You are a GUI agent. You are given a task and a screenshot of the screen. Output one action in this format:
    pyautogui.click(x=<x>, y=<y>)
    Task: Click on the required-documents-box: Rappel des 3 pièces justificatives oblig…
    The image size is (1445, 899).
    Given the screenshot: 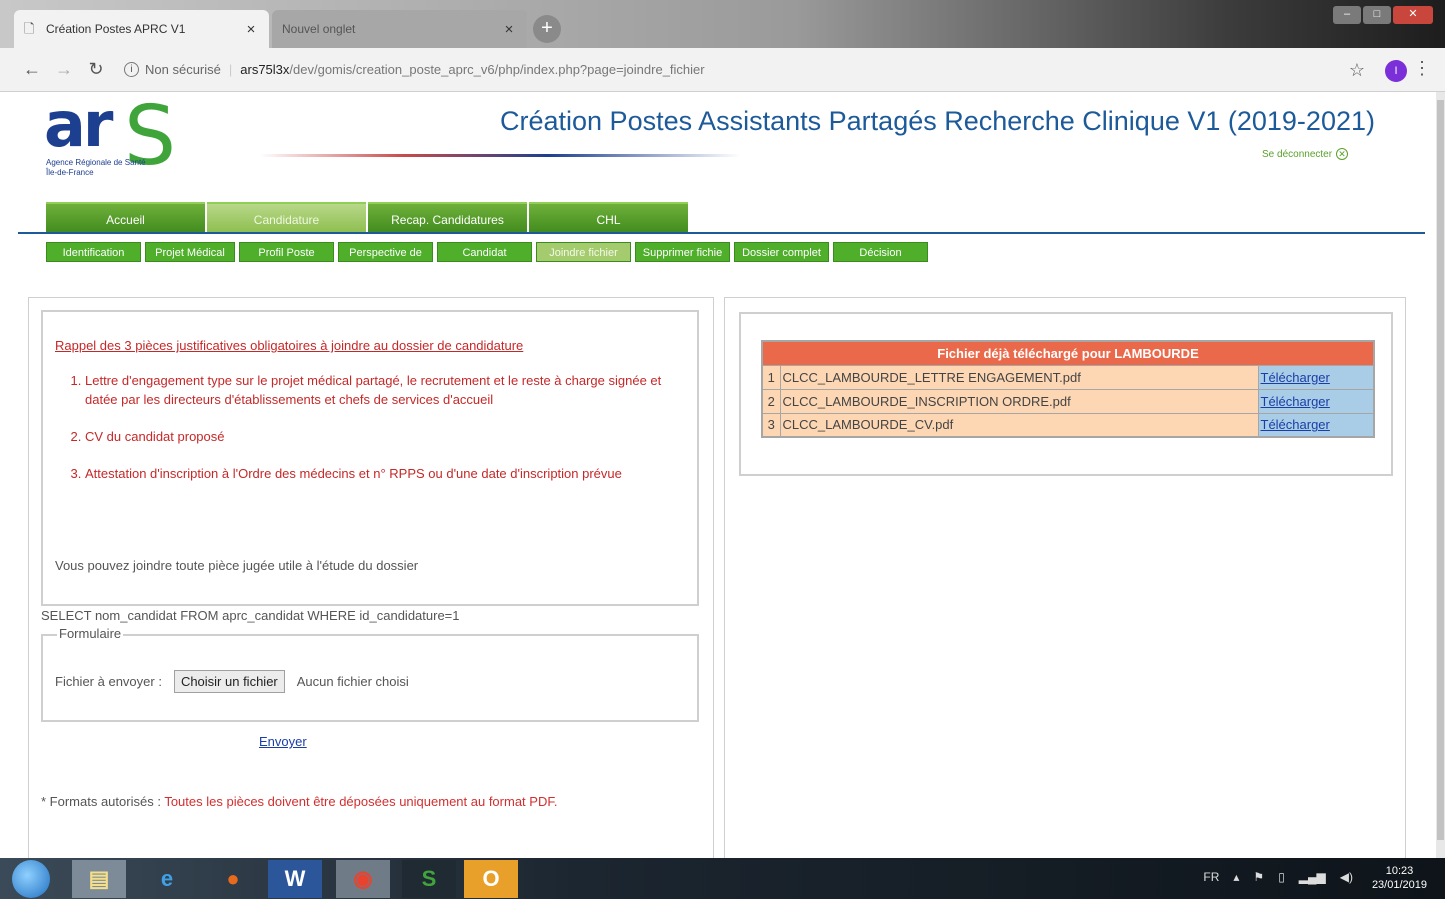 What is the action you would take?
    pyautogui.click(x=370, y=458)
    